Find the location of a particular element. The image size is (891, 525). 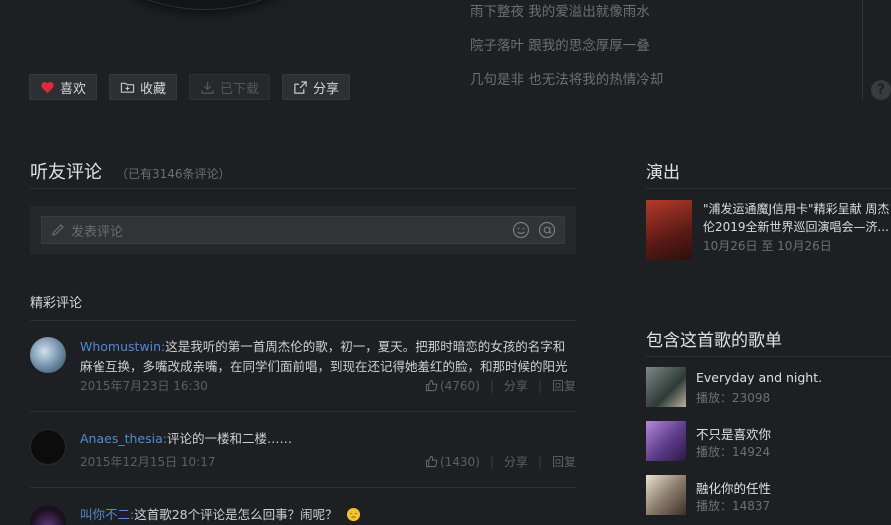

collect-button: 收藏 is located at coordinates (143, 87).